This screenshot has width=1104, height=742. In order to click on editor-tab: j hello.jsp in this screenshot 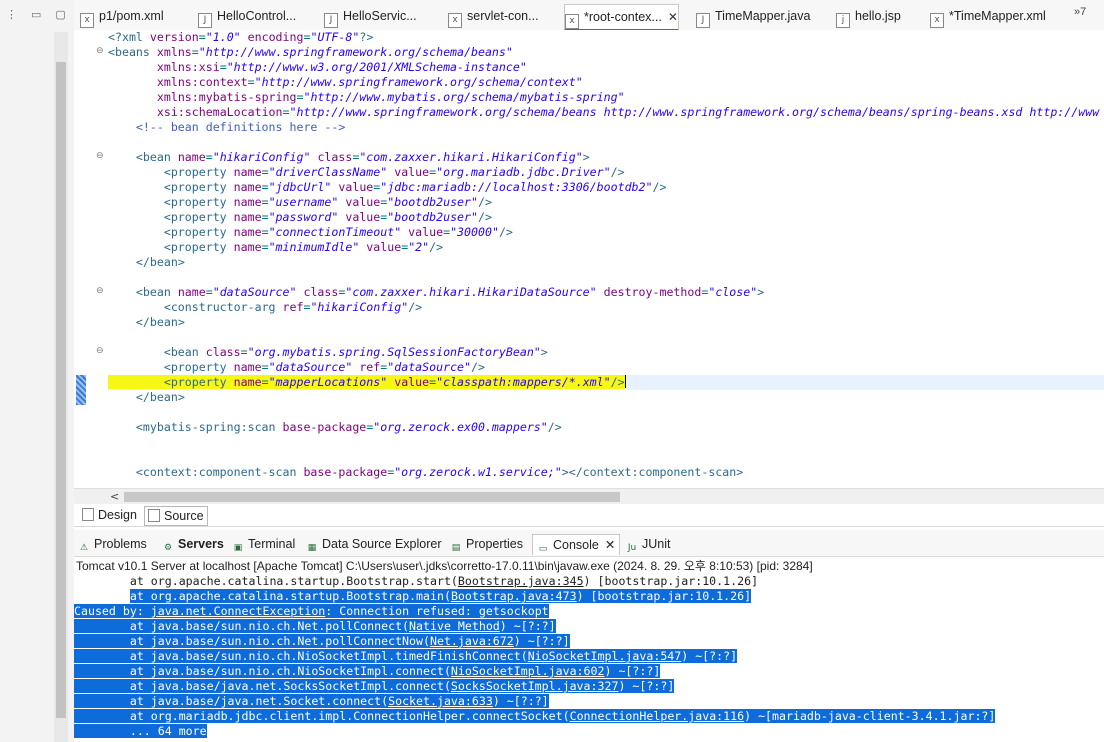, I will do `click(868, 16)`.